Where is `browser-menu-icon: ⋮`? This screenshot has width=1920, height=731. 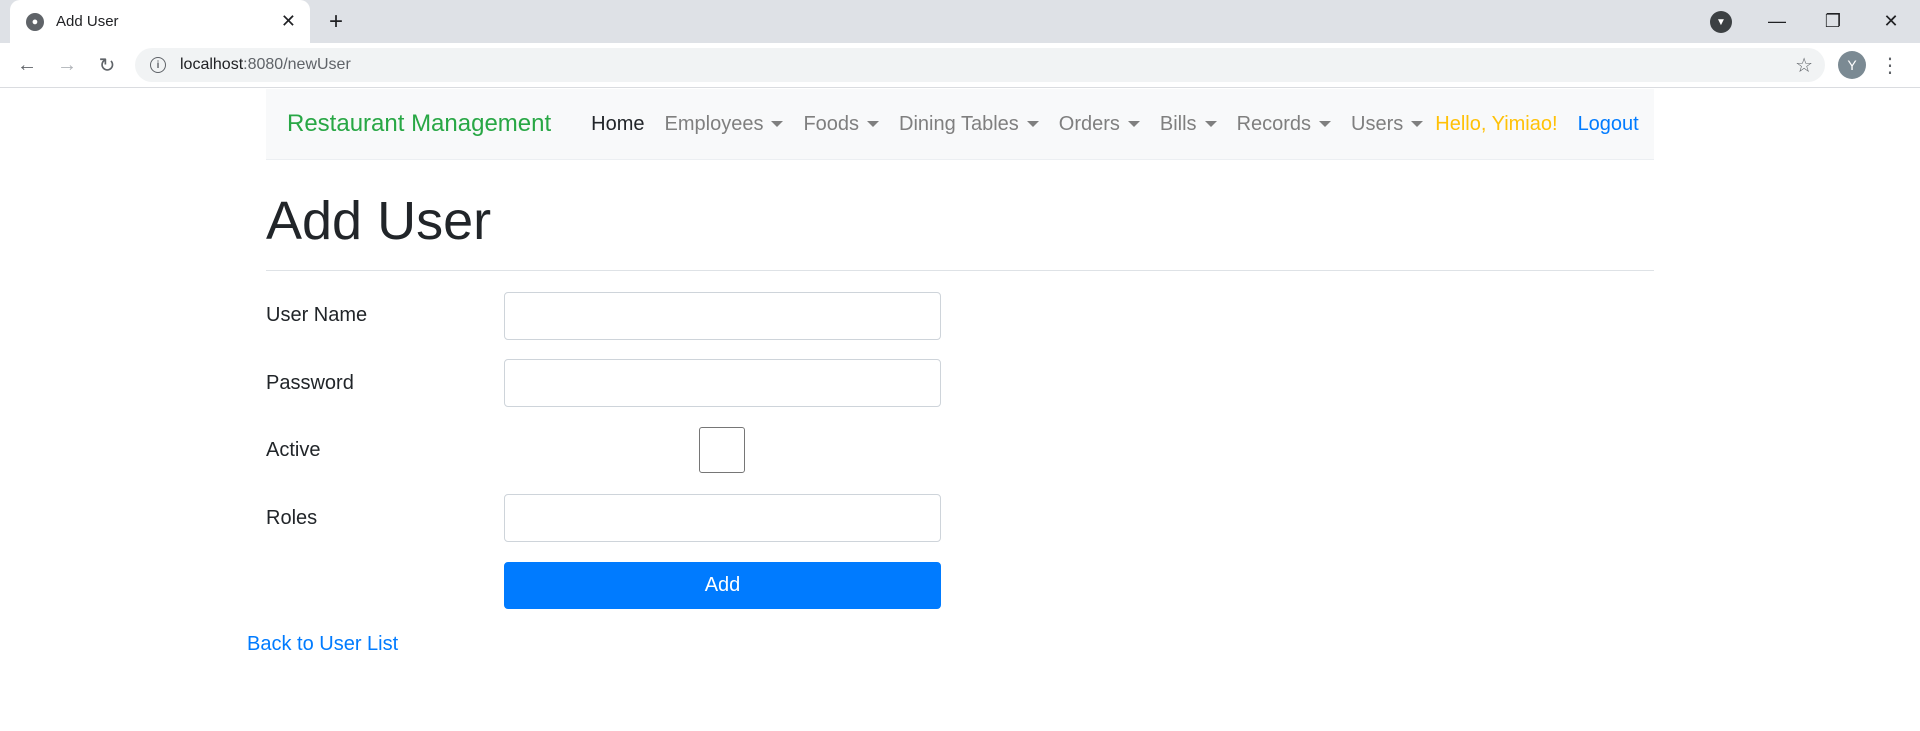
browser-menu-icon: ⋮ is located at coordinates (1890, 65).